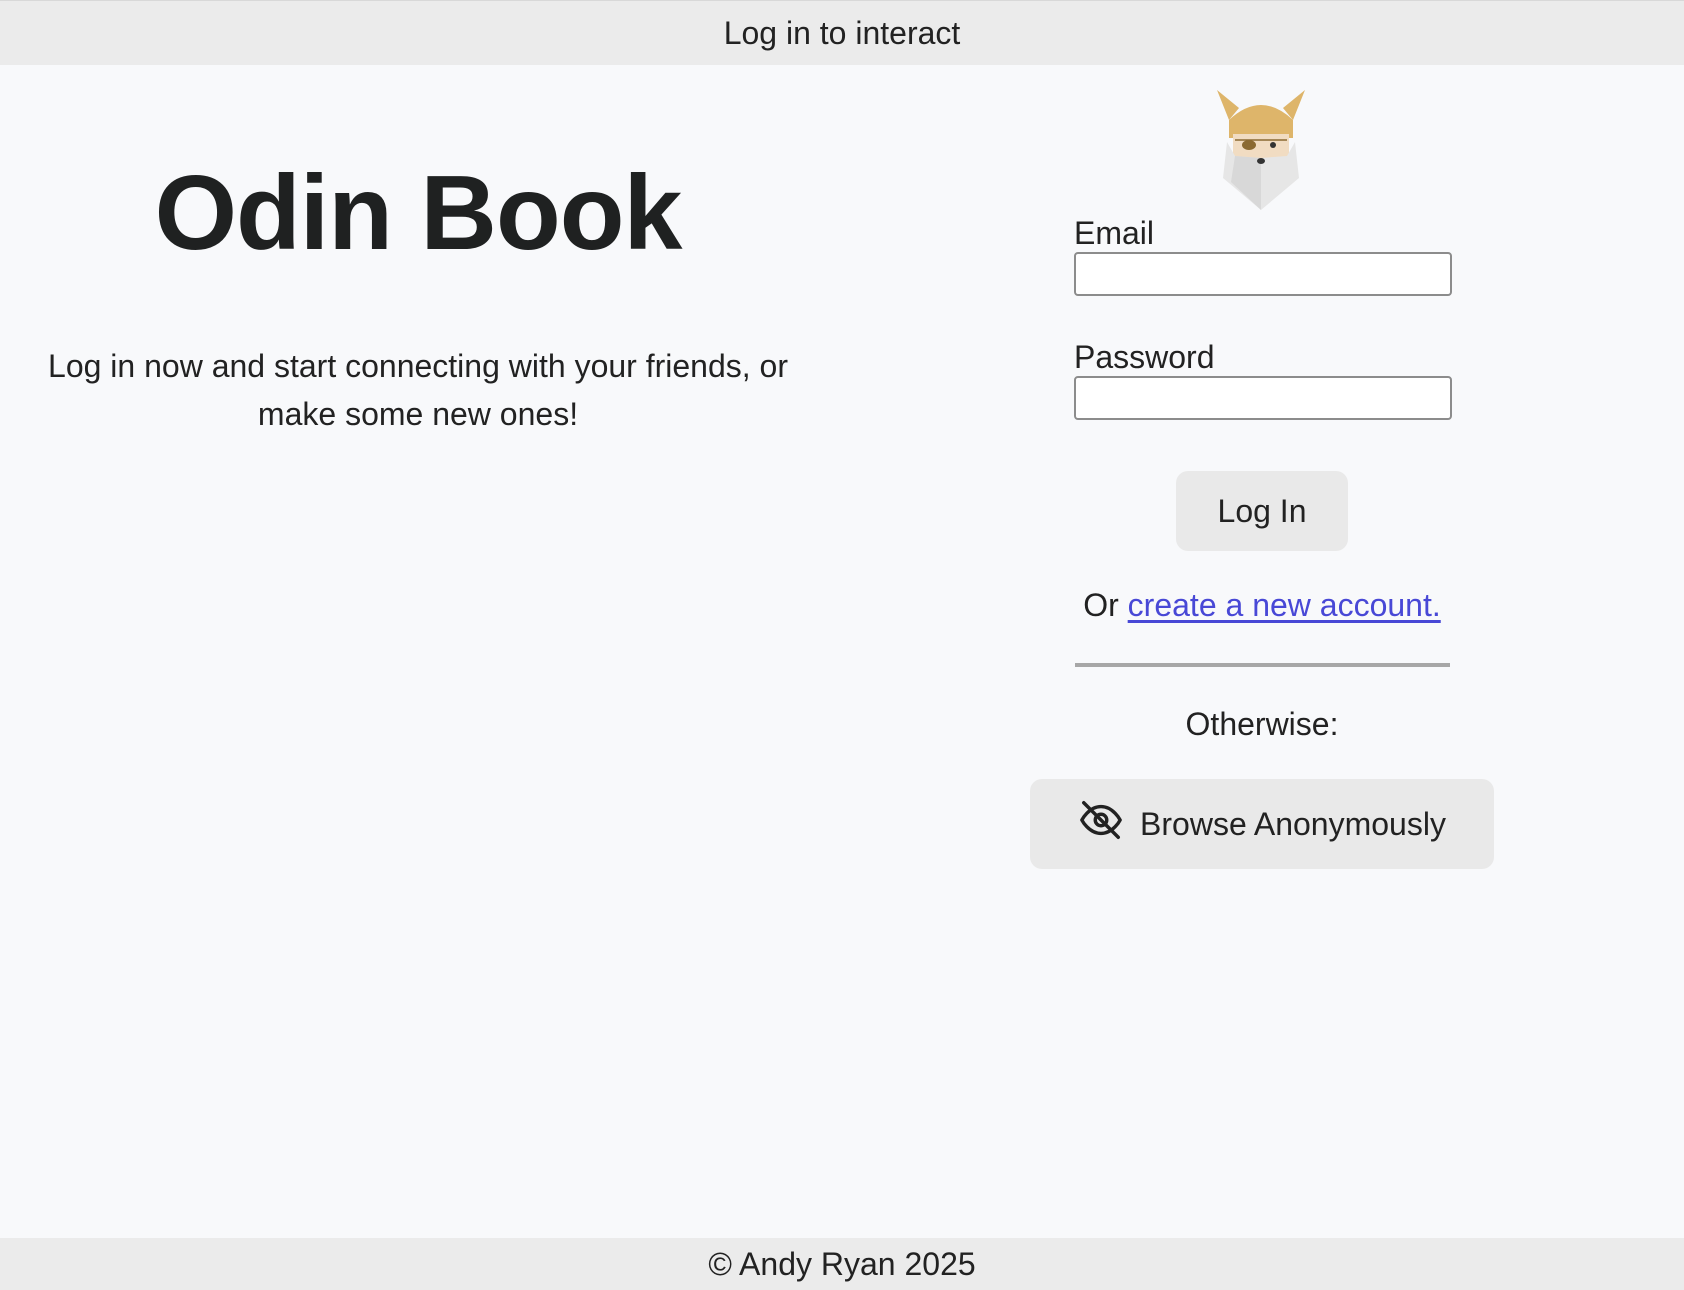 The width and height of the screenshot is (1684, 1290). What do you see at coordinates (1101, 824) in the screenshot?
I see `eye-off-icon` at bounding box center [1101, 824].